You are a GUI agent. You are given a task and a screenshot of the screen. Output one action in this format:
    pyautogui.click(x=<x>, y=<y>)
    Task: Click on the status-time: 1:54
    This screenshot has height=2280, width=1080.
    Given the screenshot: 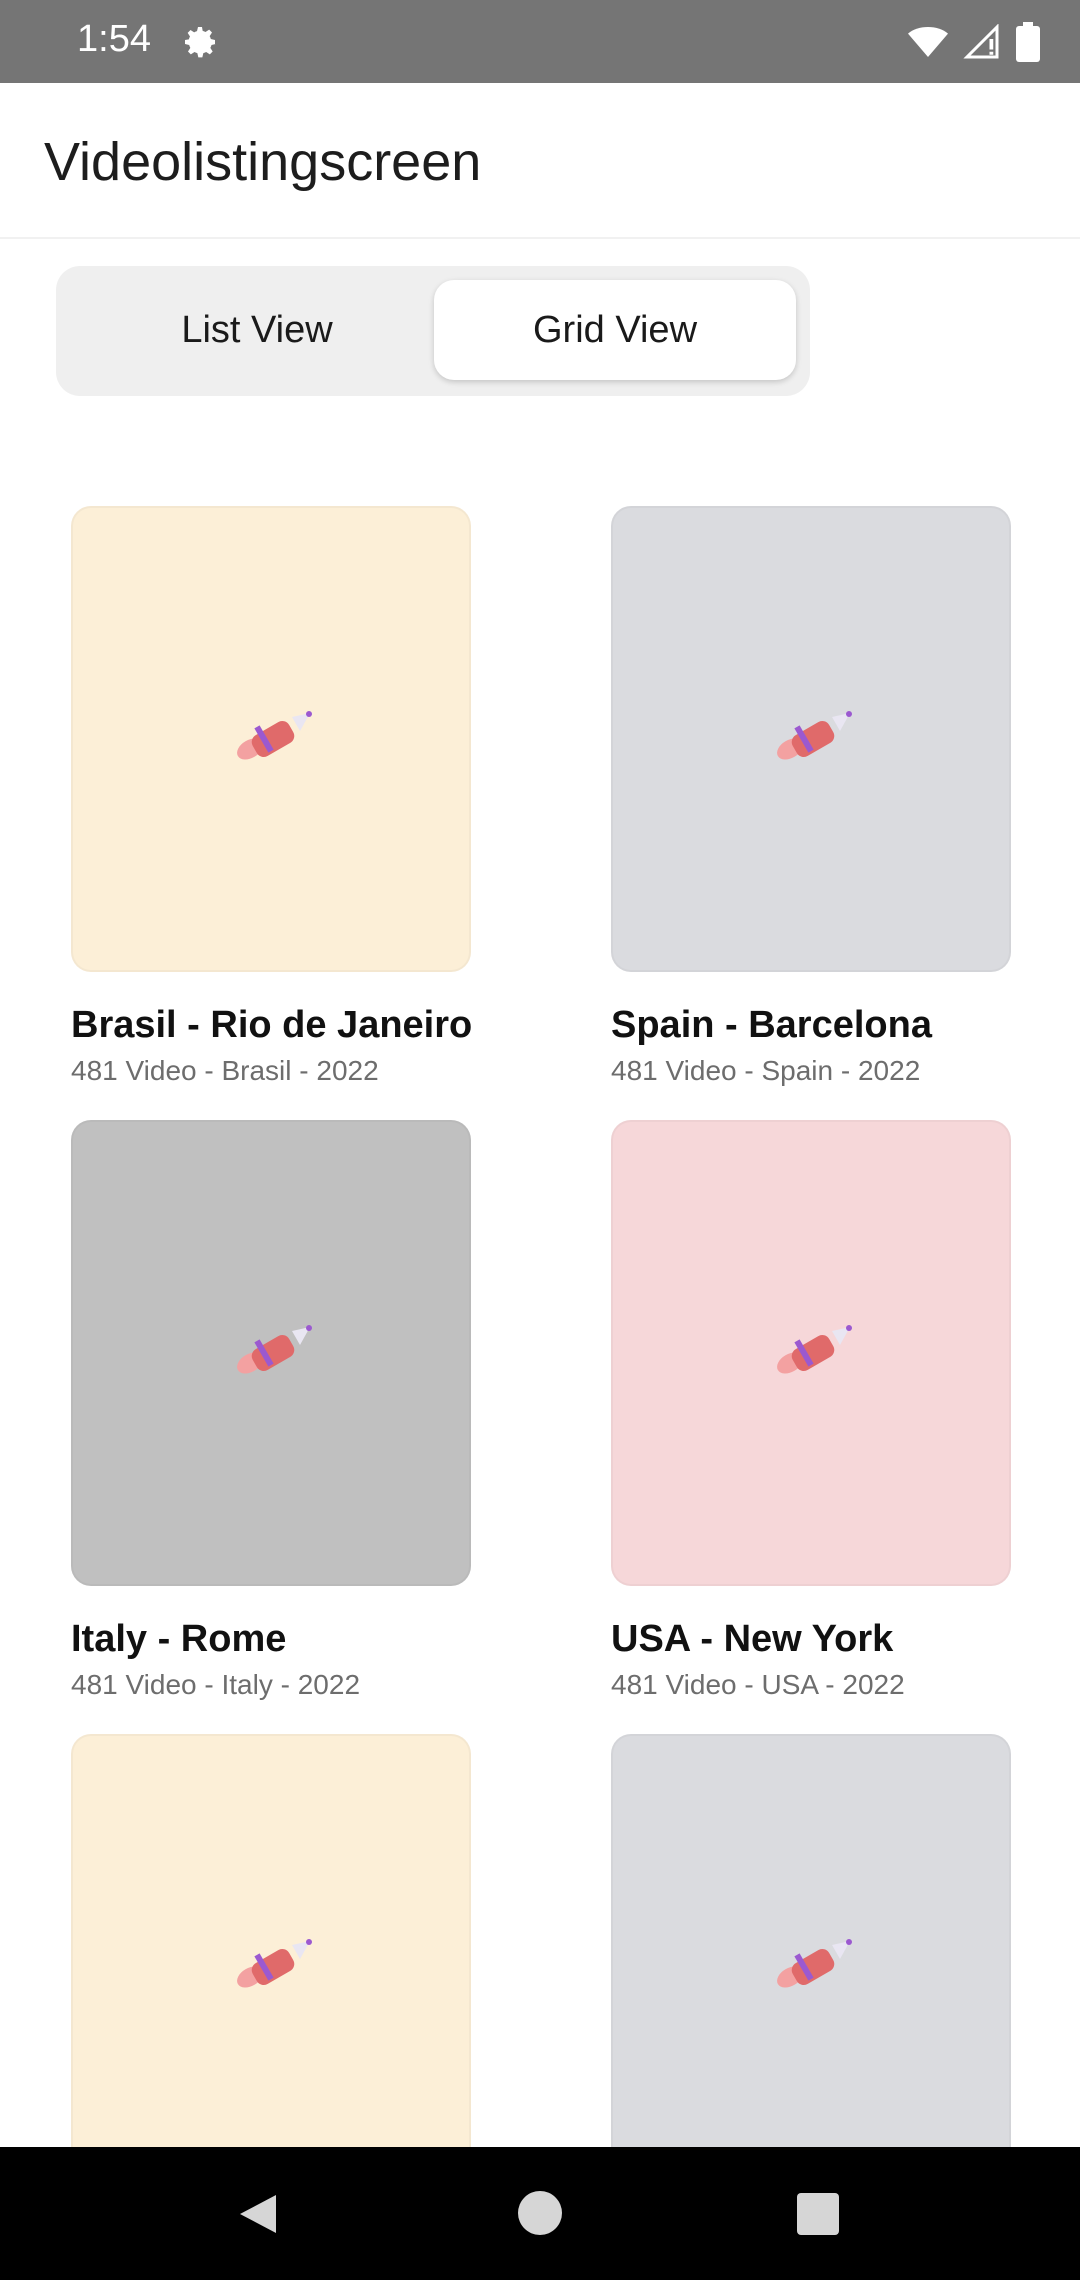 What is the action you would take?
    pyautogui.click(x=114, y=39)
    